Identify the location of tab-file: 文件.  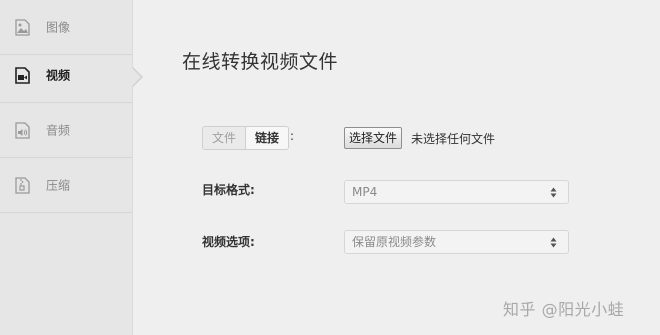
(225, 138).